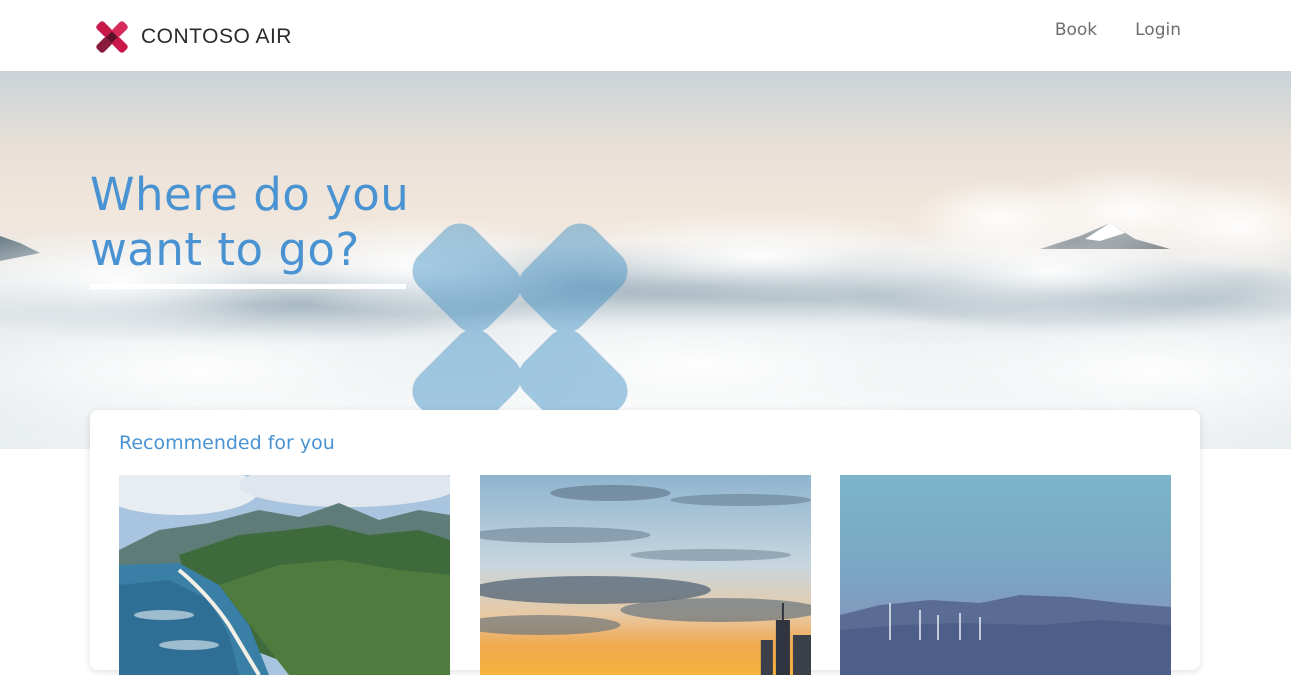 The height and width of the screenshot is (675, 1291). Describe the element at coordinates (112, 37) in the screenshot. I see `contoso-logo-icon` at that location.